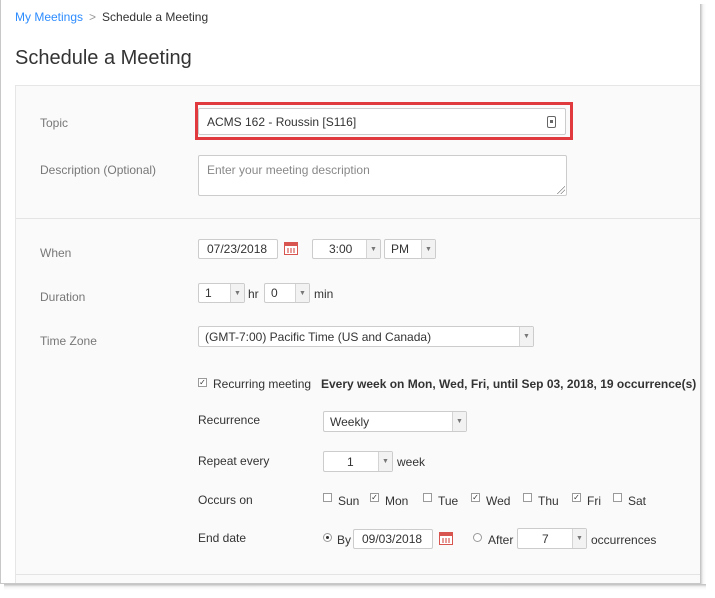 This screenshot has height=598, width=715. What do you see at coordinates (475, 497) in the screenshot?
I see `day-checkbox-wed: ✓` at bounding box center [475, 497].